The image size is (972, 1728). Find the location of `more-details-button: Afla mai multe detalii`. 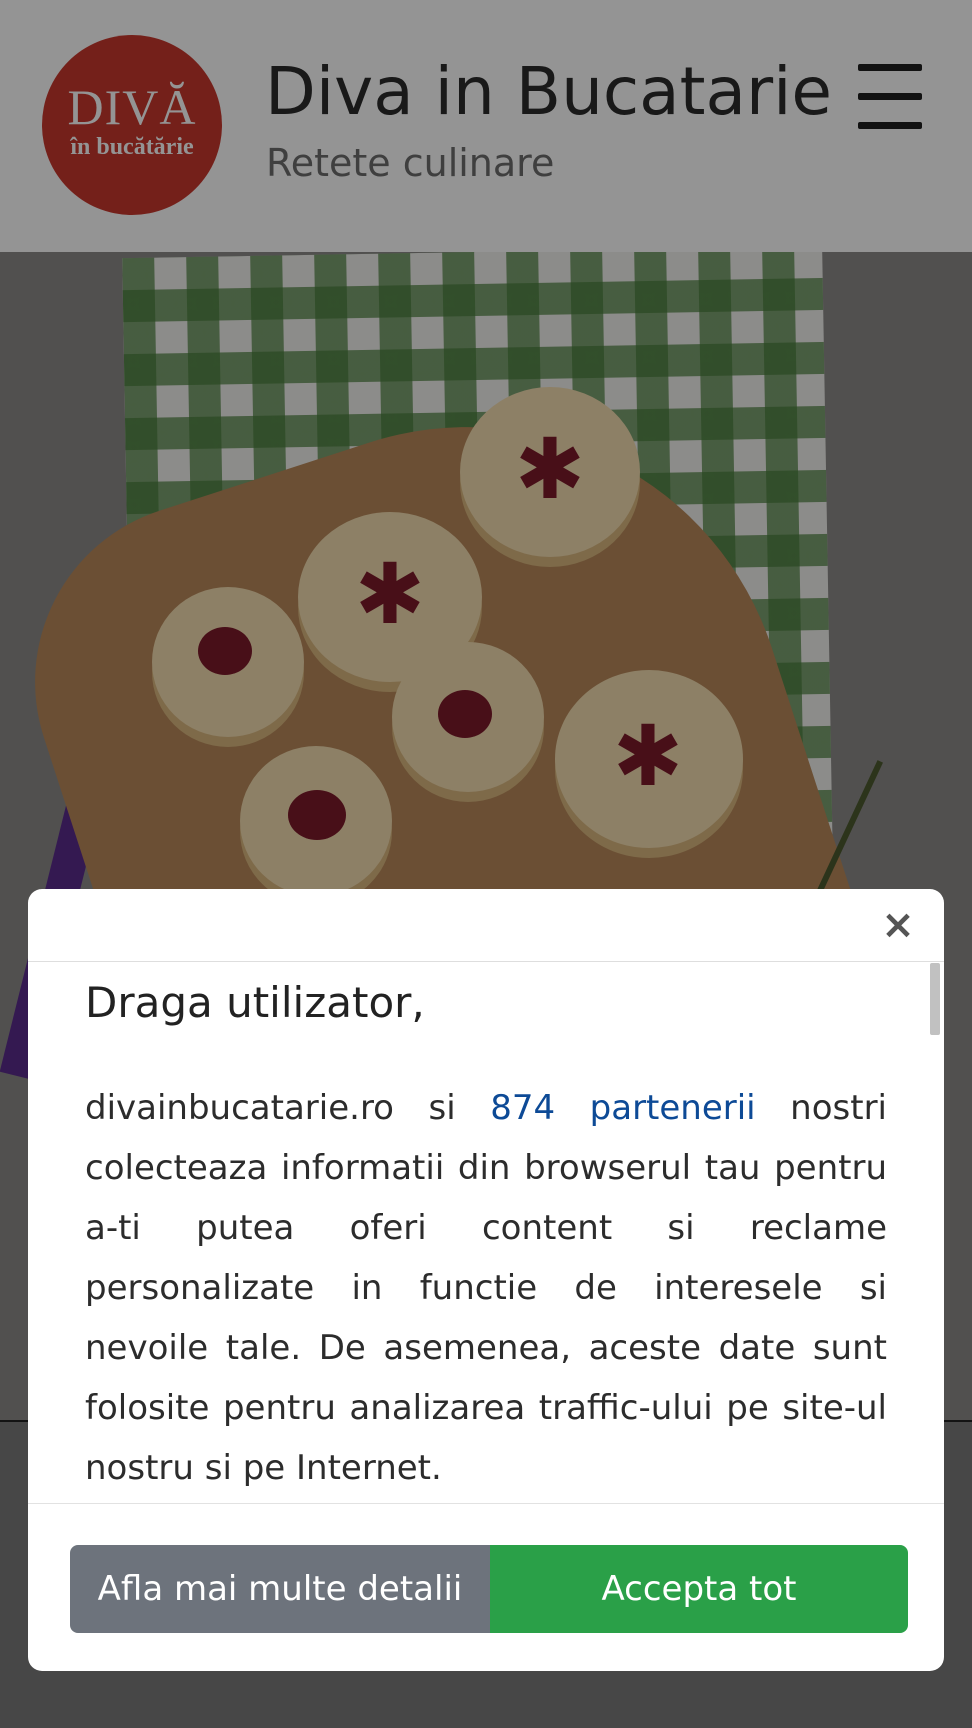

more-details-button: Afla mai multe detalii is located at coordinates (280, 1589).